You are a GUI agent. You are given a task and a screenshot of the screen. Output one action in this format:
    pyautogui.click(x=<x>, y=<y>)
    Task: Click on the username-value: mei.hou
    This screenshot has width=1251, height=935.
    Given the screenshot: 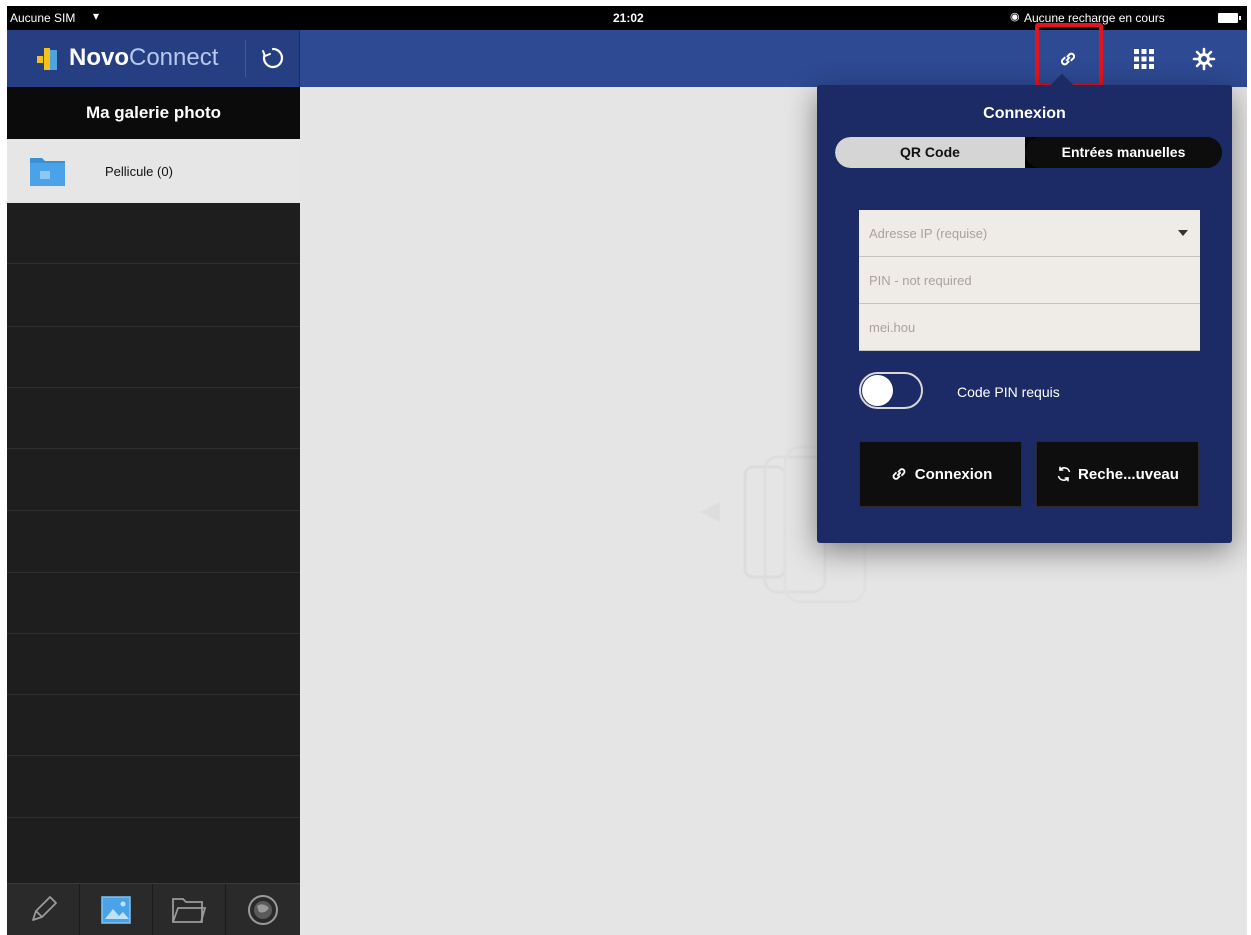 What is the action you would take?
    pyautogui.click(x=892, y=327)
    